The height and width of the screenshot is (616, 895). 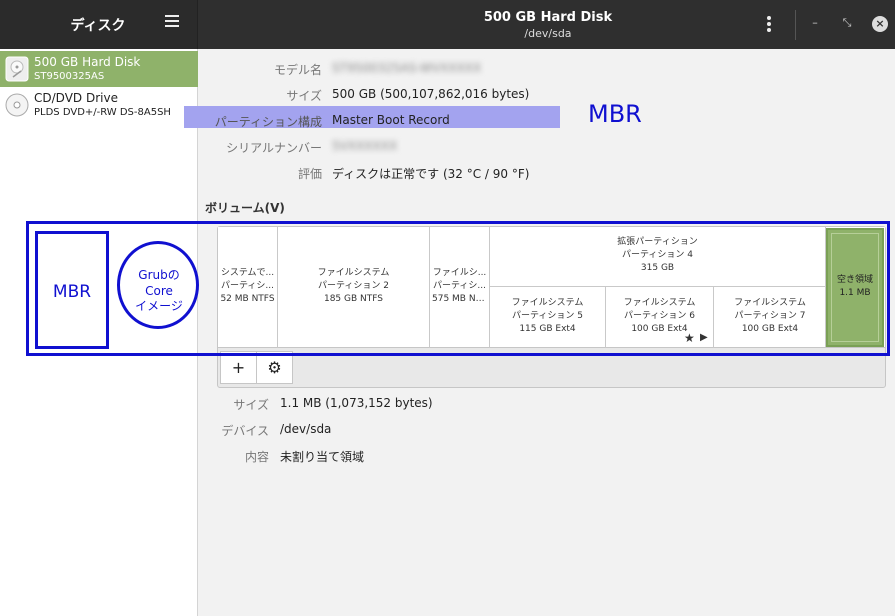 What do you see at coordinates (256, 457) in the screenshot?
I see `volume-contents-label: 内容` at bounding box center [256, 457].